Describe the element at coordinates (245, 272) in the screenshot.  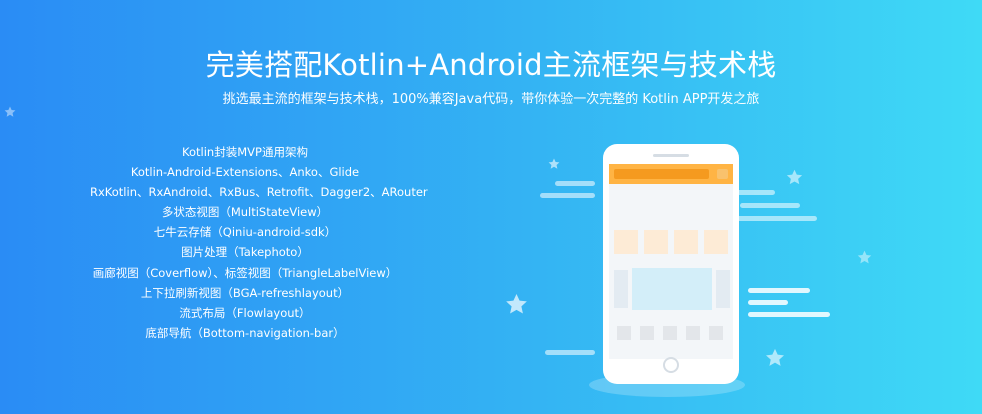
I see `list-item: 画廊视图（Coverflow）、标签视图（TriangleLabelView）` at that location.